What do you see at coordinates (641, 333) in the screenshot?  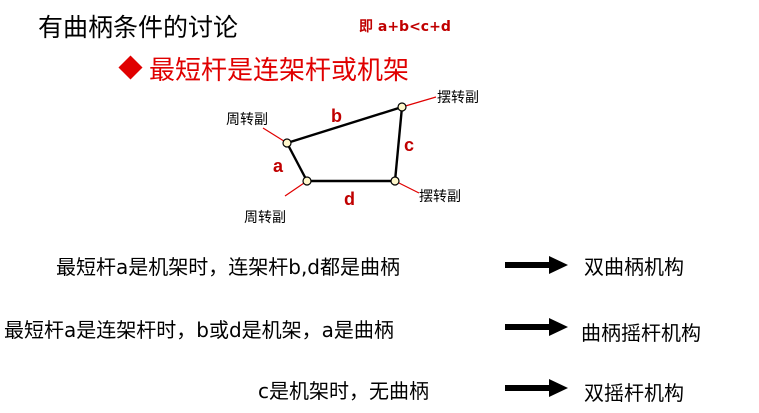 I see `case-row-2-result: 曲柄摇杆机构` at bounding box center [641, 333].